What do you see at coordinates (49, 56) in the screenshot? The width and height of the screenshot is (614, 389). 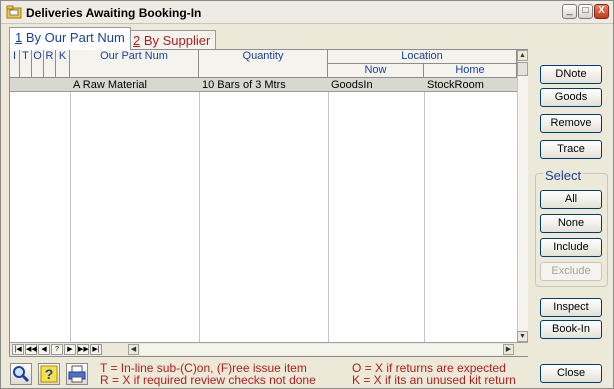 I see `header-label: R` at bounding box center [49, 56].